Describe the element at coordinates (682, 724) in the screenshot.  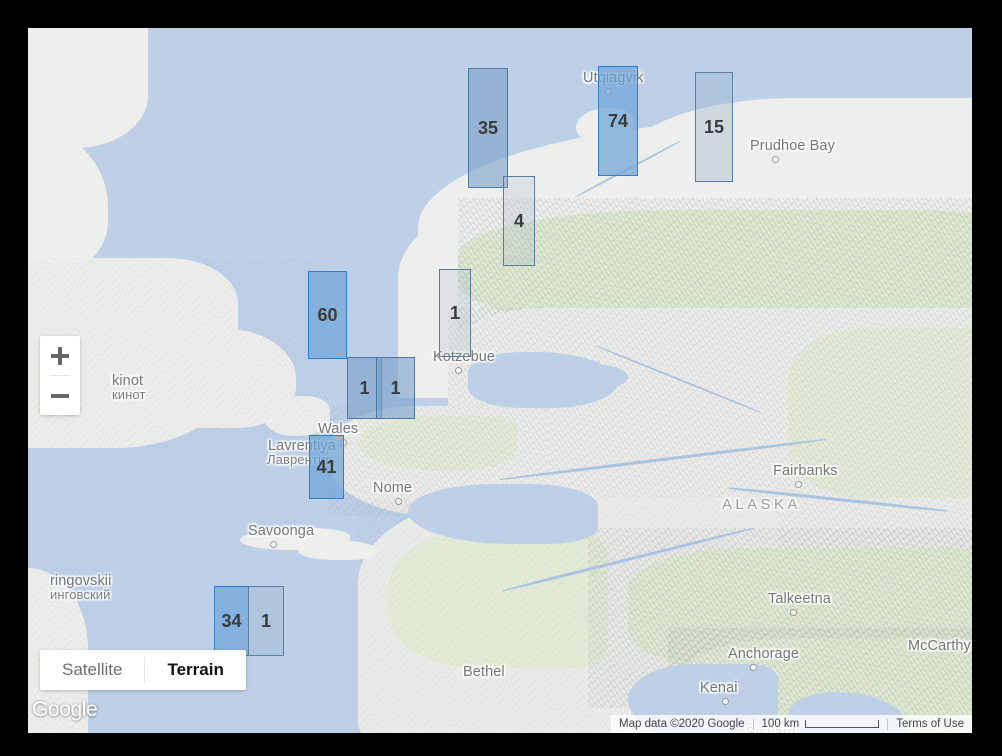
I see `attribution-map-data: Map data ©2020 Google` at that location.